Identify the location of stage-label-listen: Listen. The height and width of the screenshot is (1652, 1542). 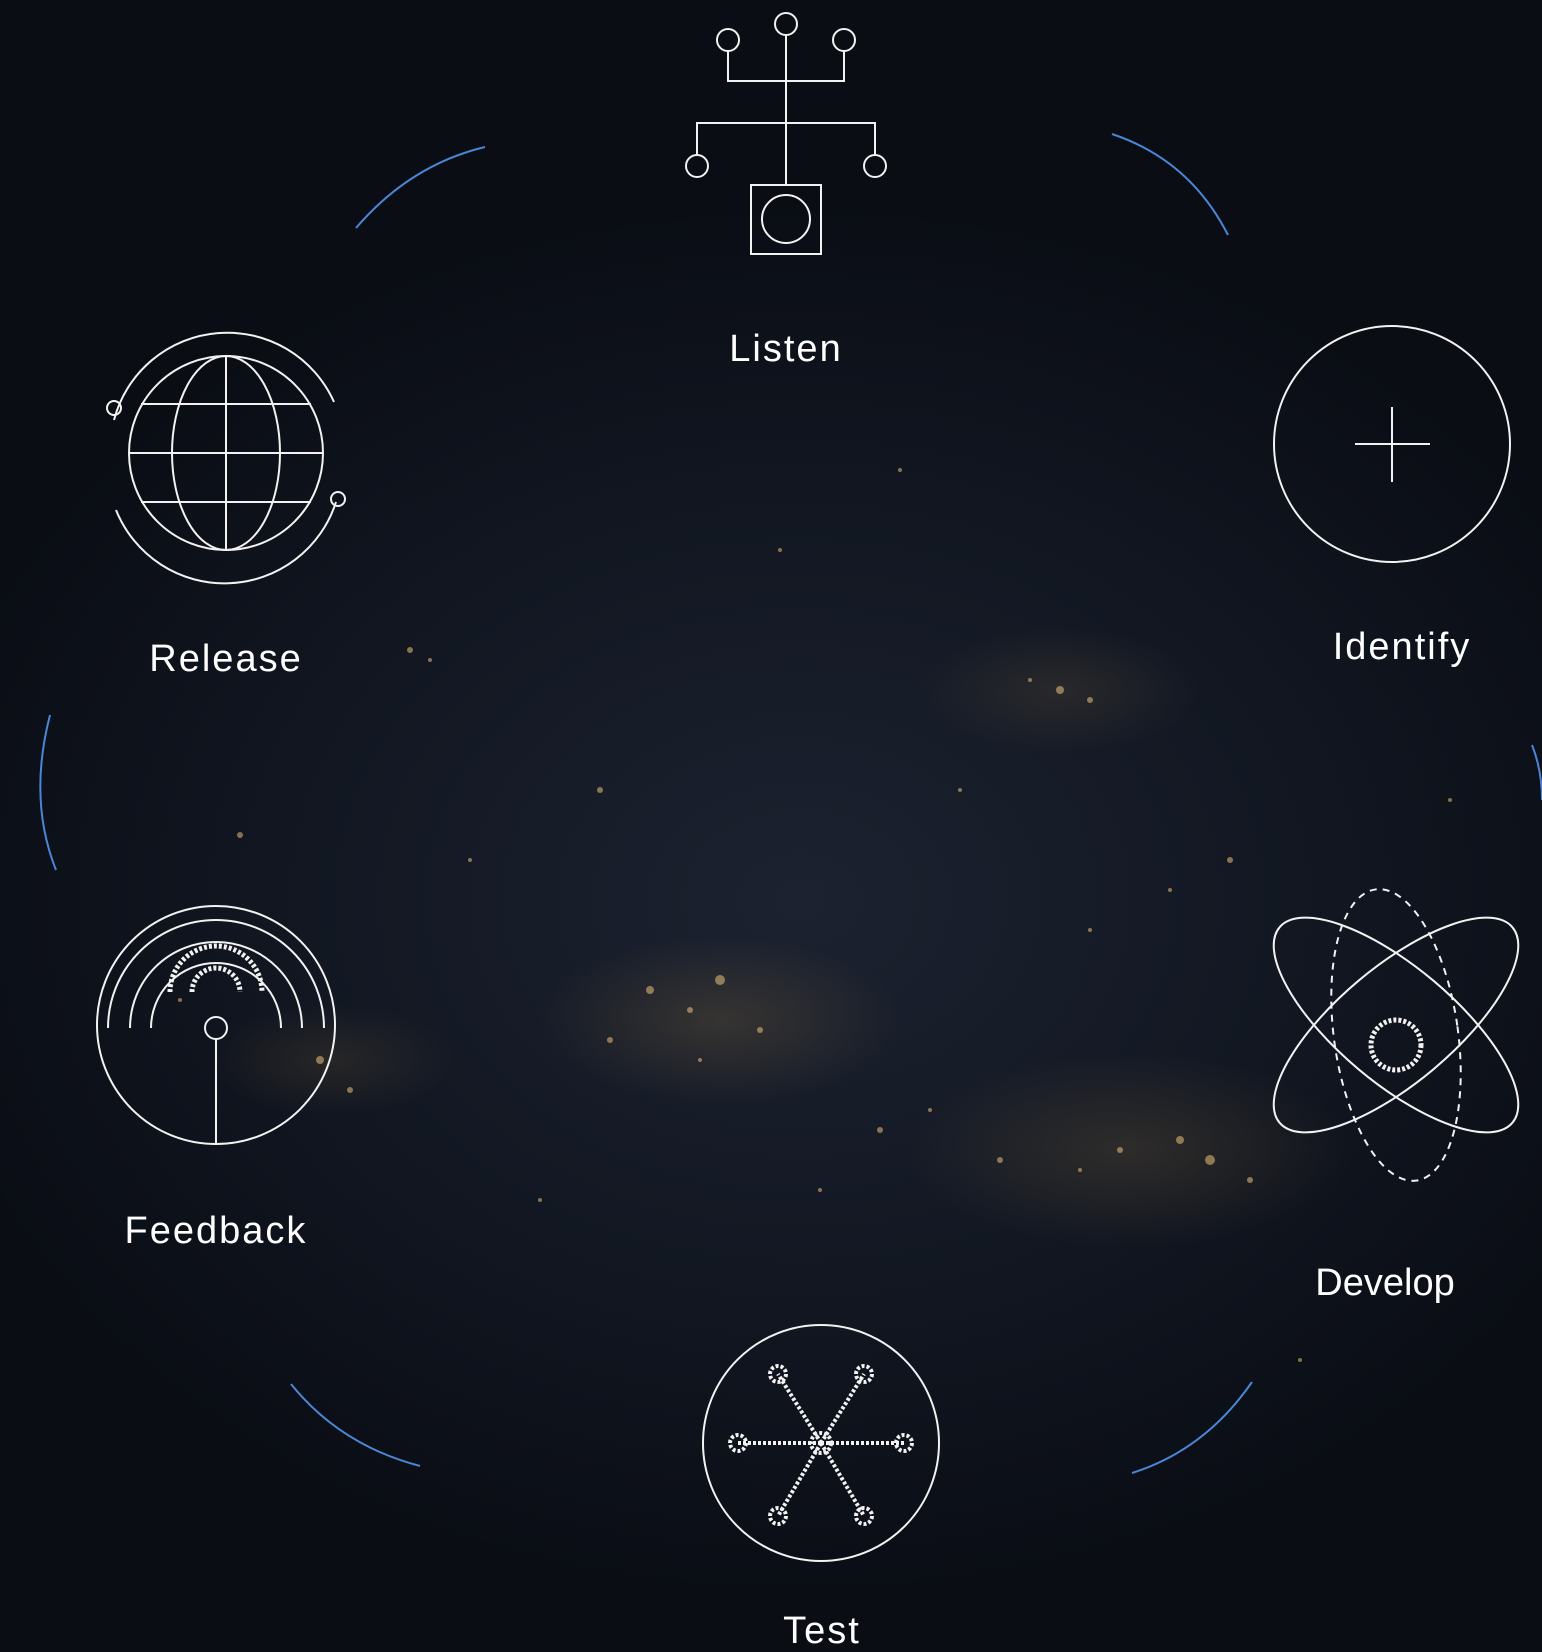
(786, 349).